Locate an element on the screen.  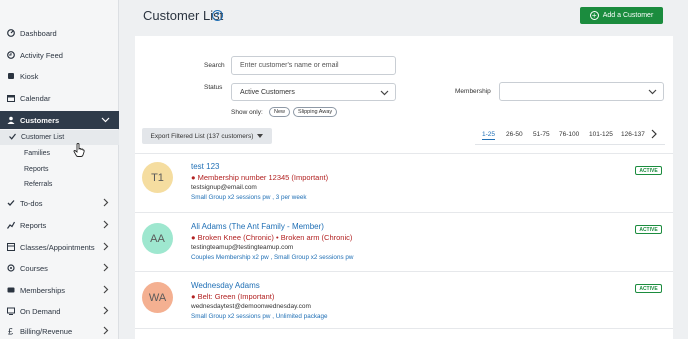
sub-reports: Reports is located at coordinates (59, 169).